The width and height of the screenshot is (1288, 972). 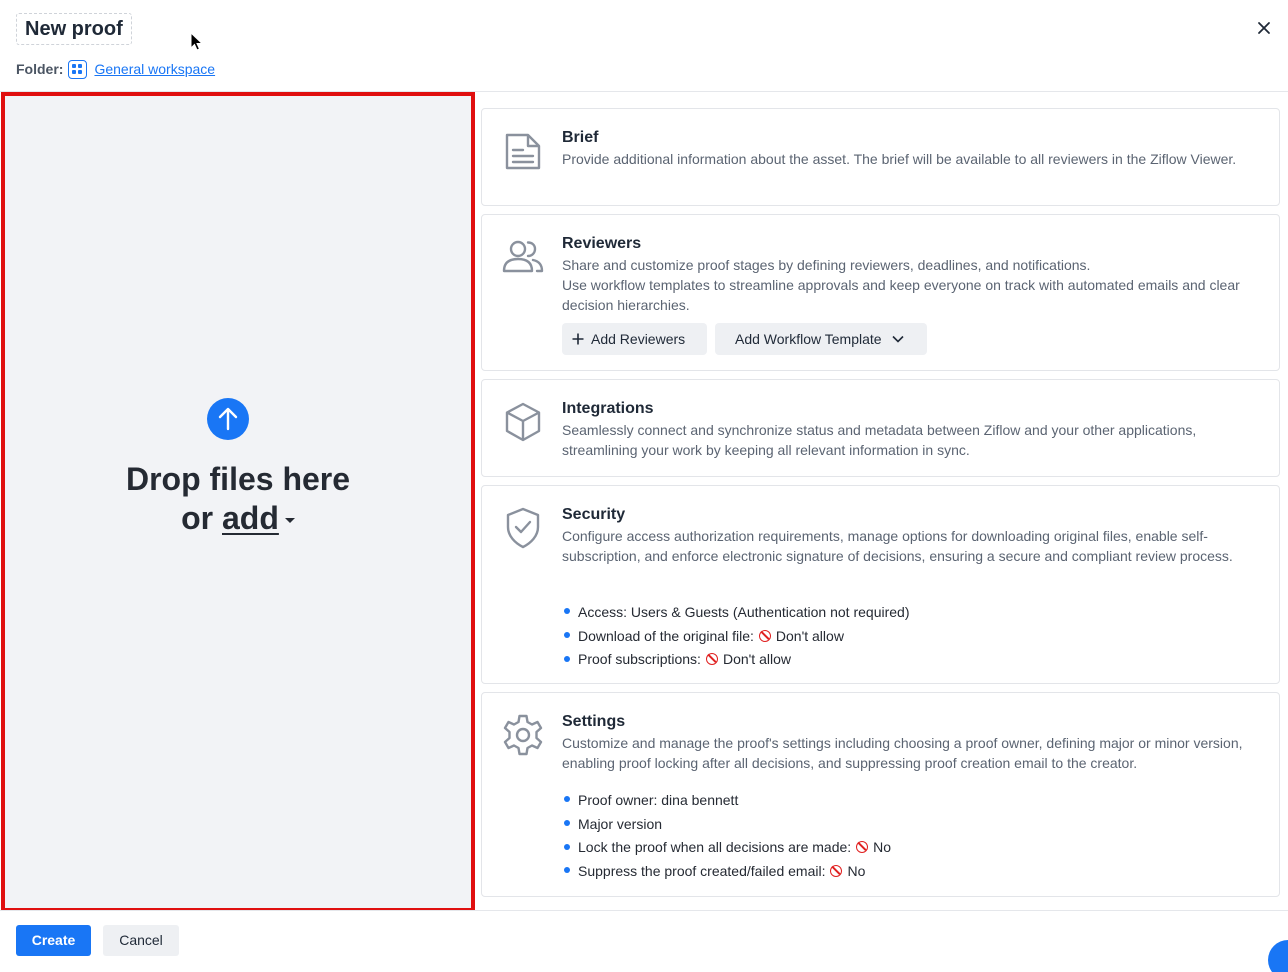 I want to click on add-reviewers-button: Add Reviewers, so click(x=634, y=339).